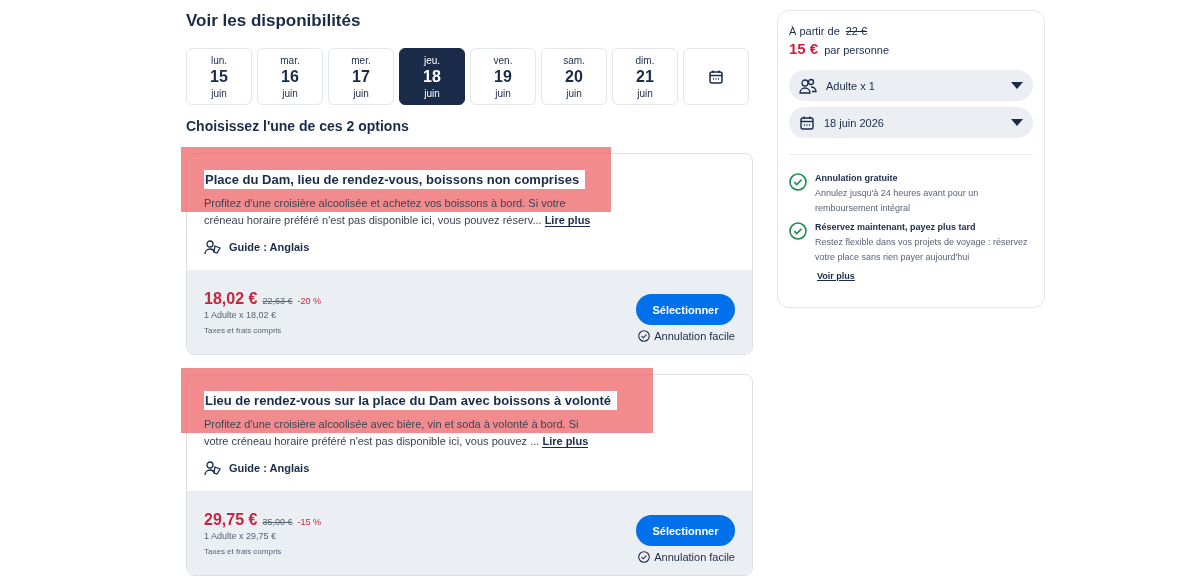  What do you see at coordinates (241, 535) in the screenshot?
I see `price-breakdown: 1 Adulte x 29,75 €` at bounding box center [241, 535].